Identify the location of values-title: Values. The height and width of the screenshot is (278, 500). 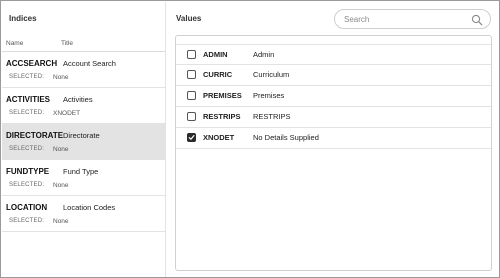
(189, 18).